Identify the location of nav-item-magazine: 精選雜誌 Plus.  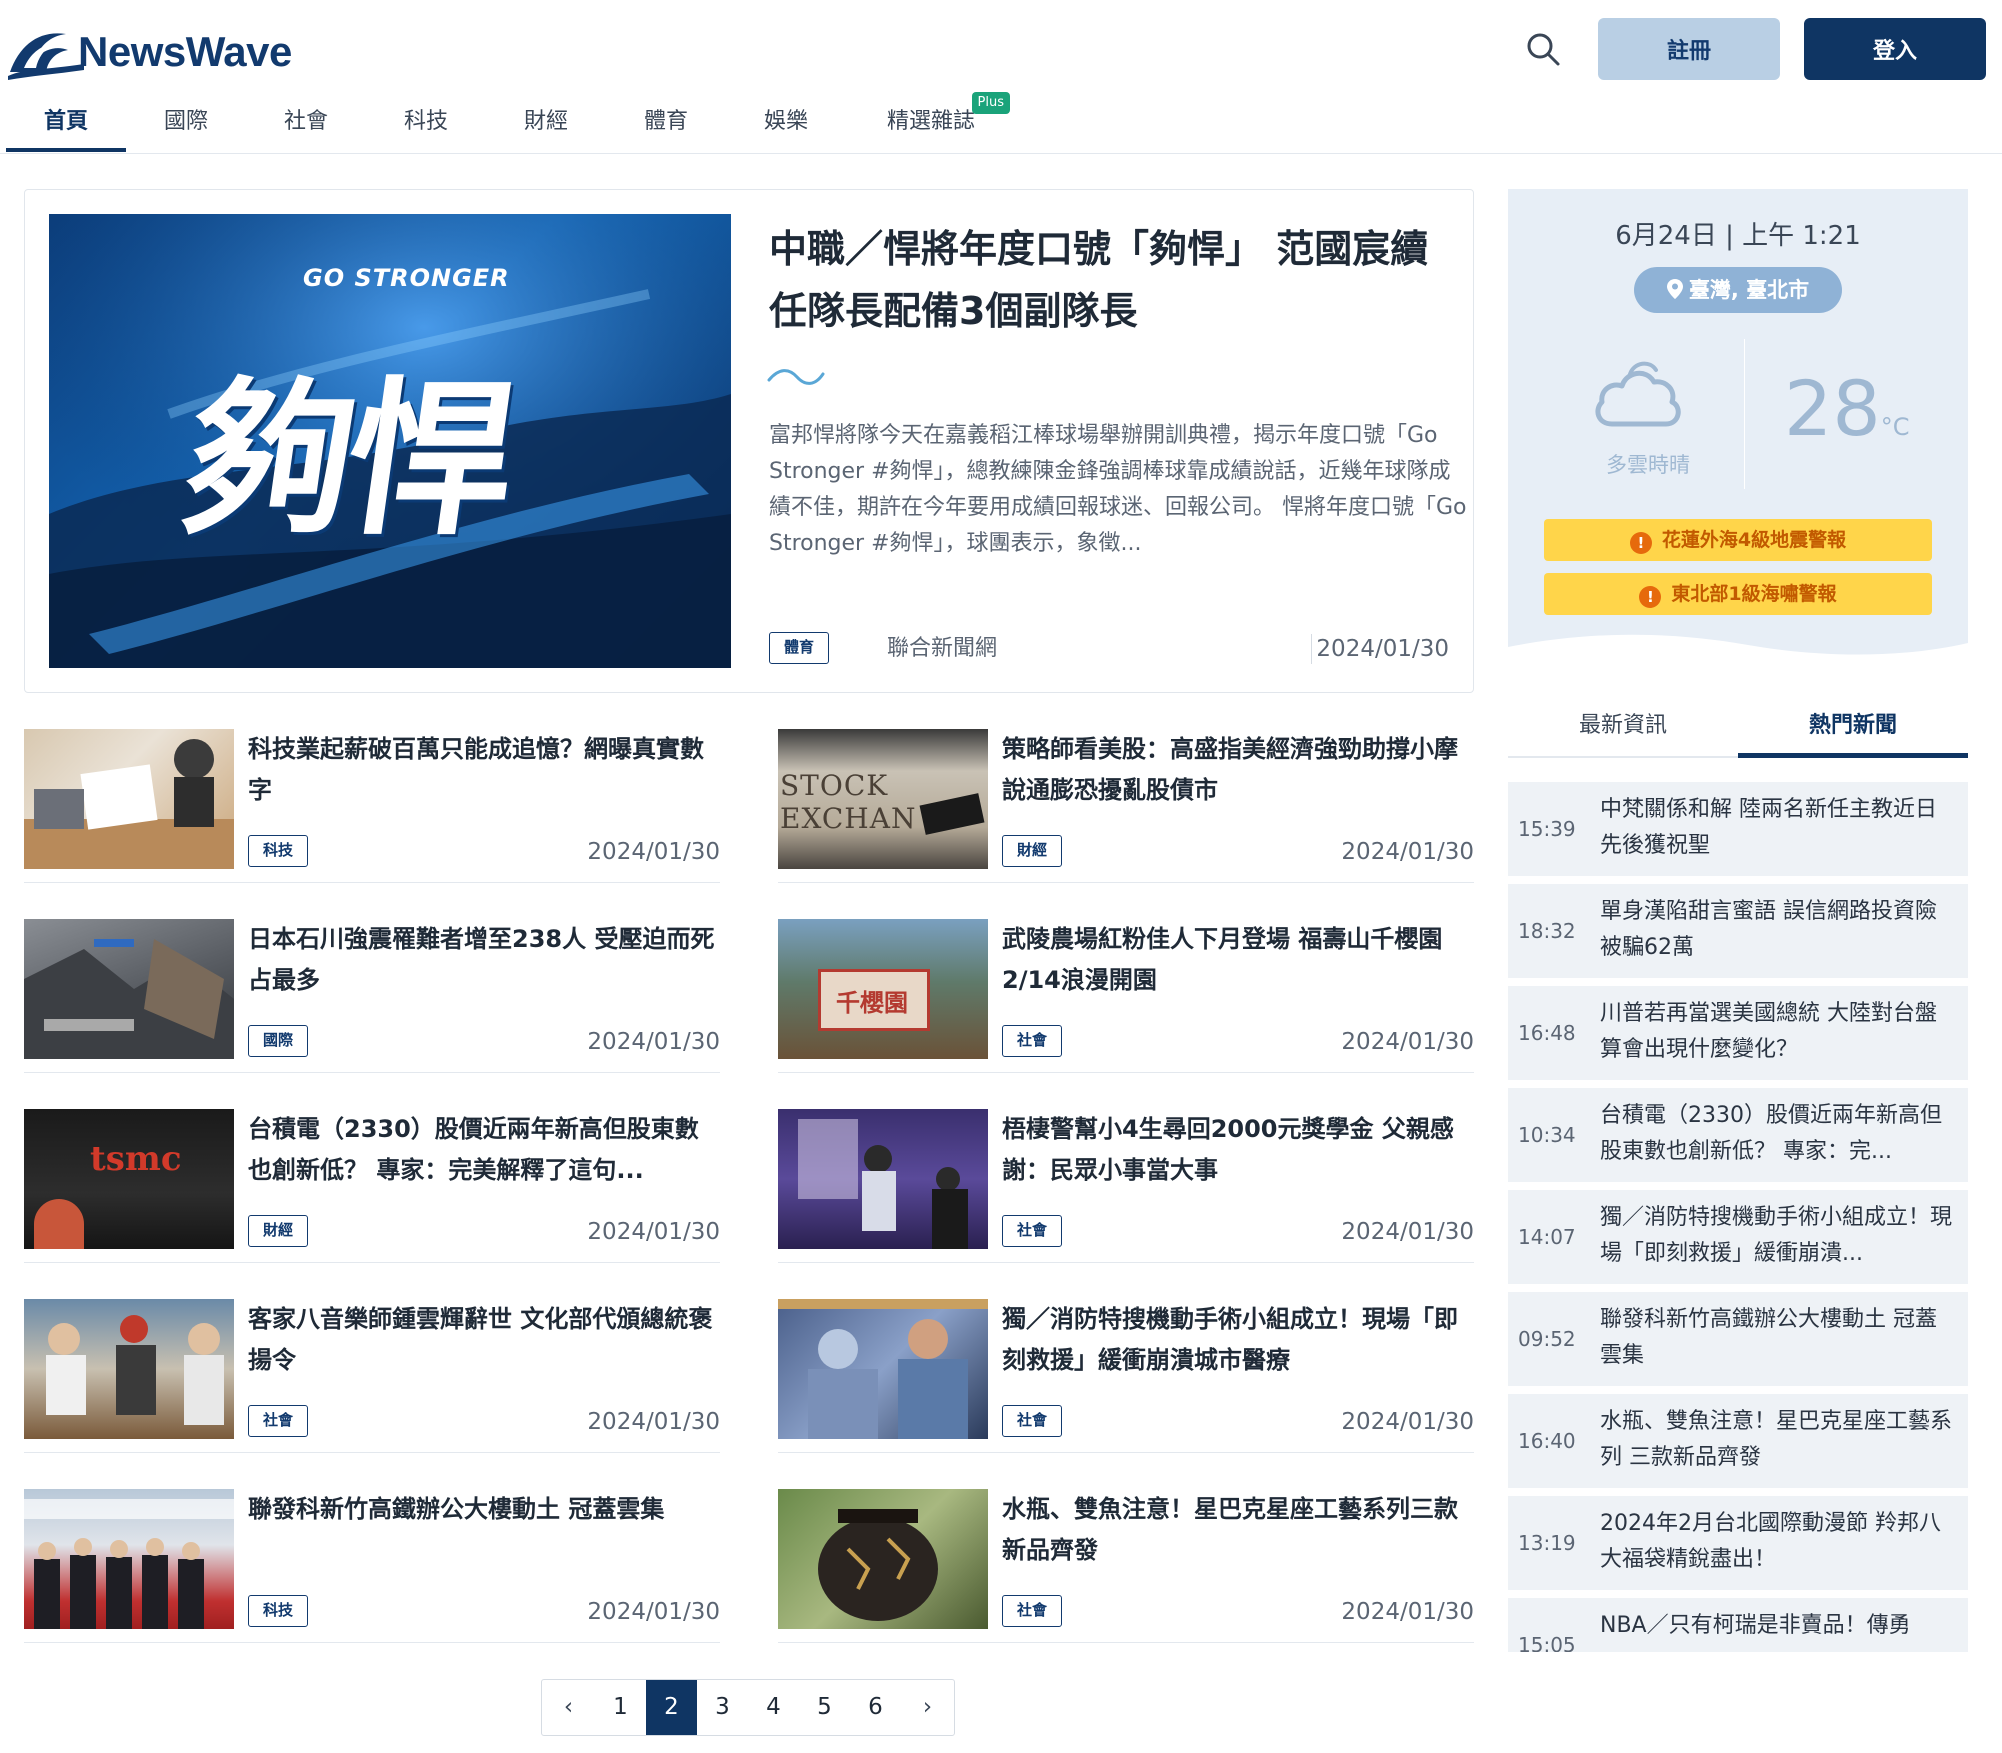
(933, 122).